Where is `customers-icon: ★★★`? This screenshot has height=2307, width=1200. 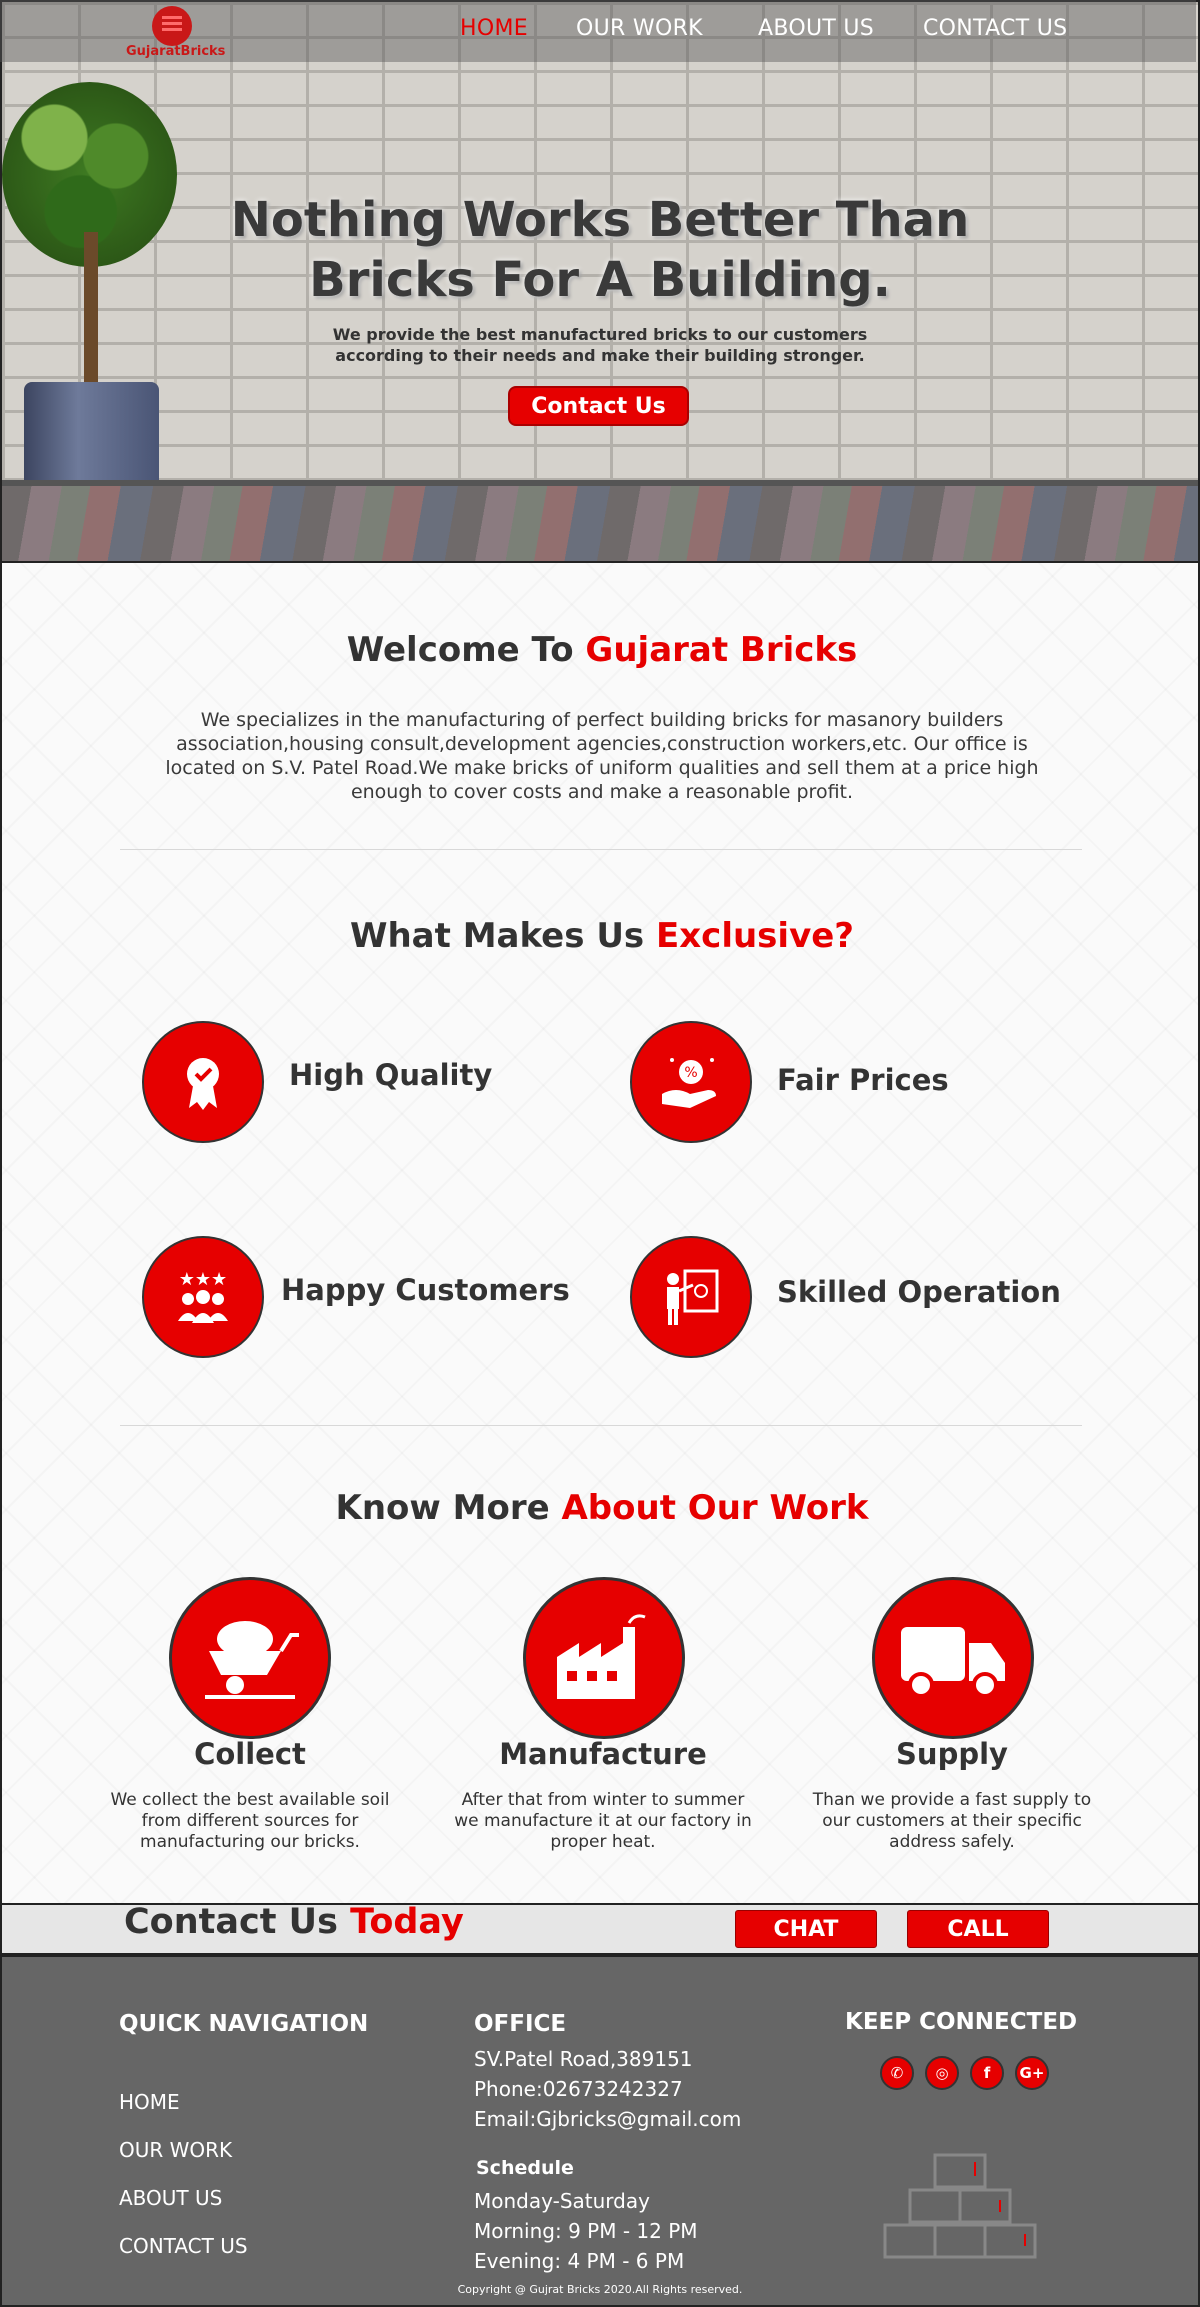 customers-icon: ★★★ is located at coordinates (203, 1297).